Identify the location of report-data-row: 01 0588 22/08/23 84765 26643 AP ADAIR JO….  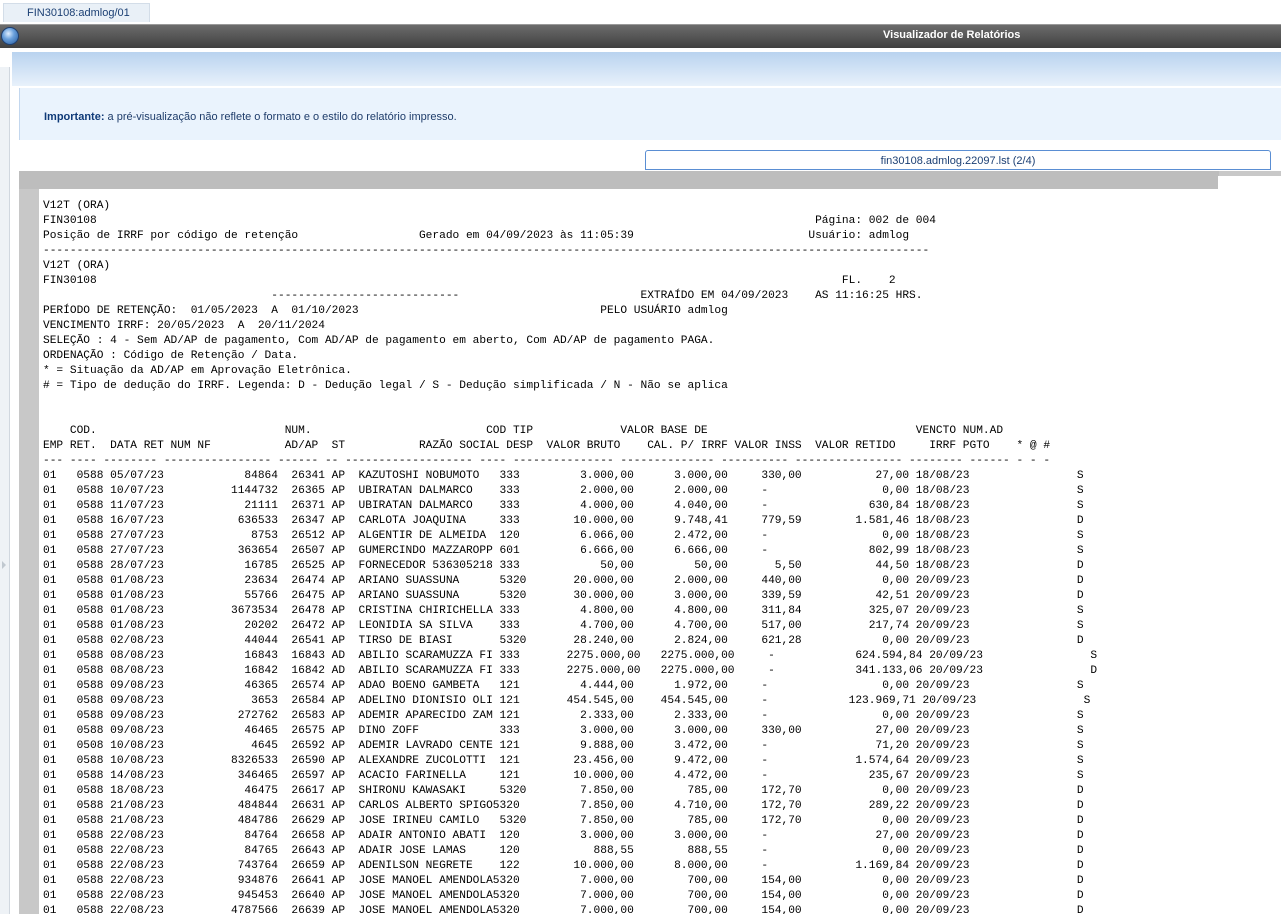
(563, 851).